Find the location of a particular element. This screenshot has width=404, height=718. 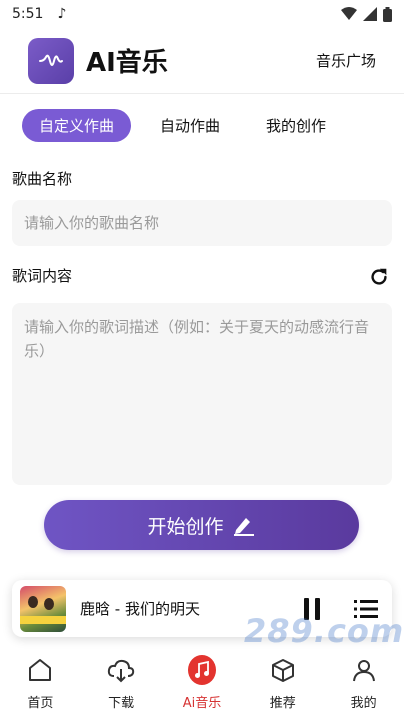

nav-item-mine: 我的 is located at coordinates (364, 683).